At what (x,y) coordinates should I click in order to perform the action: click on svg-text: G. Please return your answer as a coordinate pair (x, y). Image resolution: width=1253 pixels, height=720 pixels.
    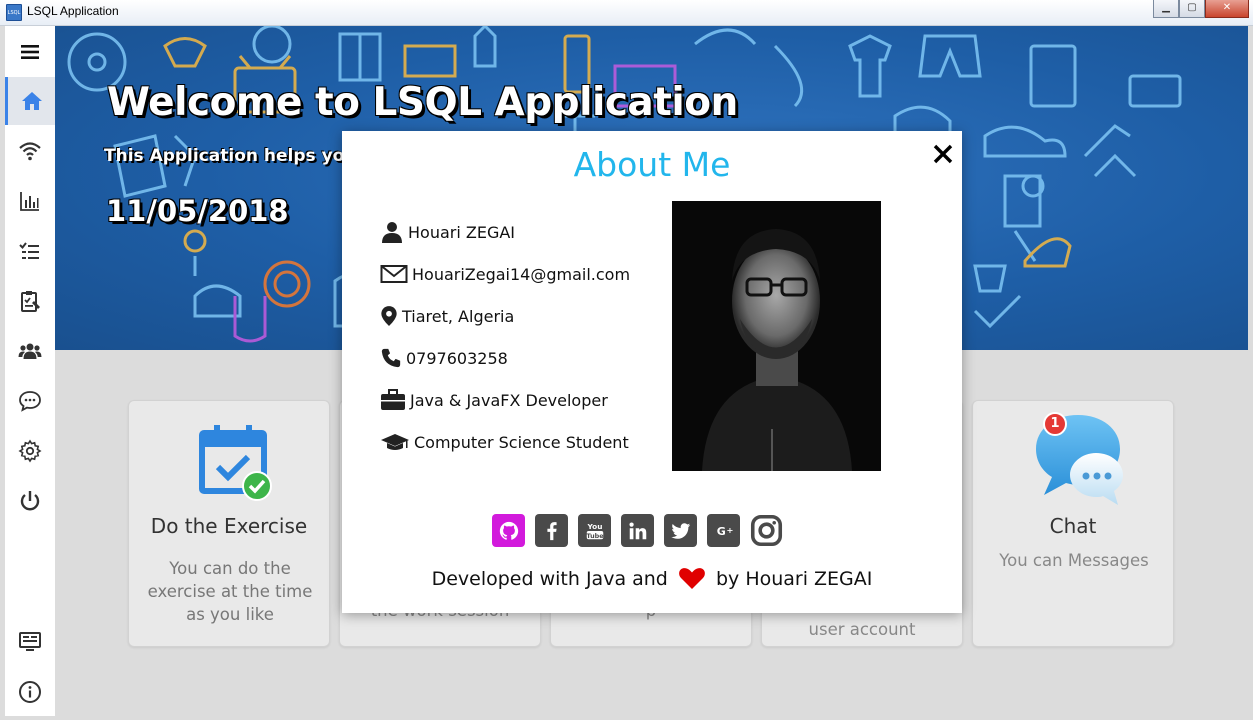
    Looking at the image, I should click on (720, 531).